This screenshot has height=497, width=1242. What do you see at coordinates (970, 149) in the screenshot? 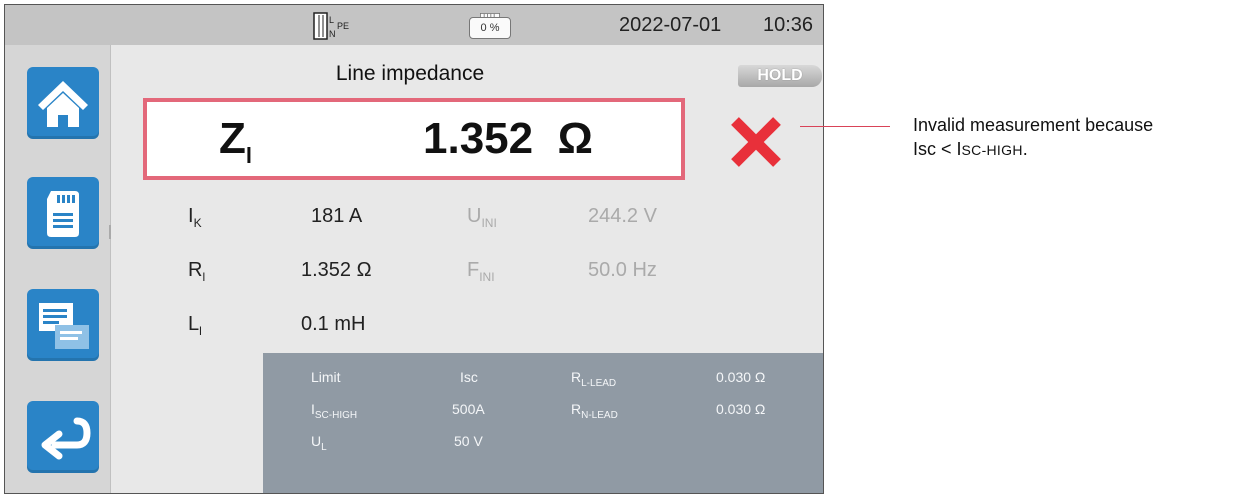
I see `callout-line-2: Isc < ISC-HIGH.` at bounding box center [970, 149].